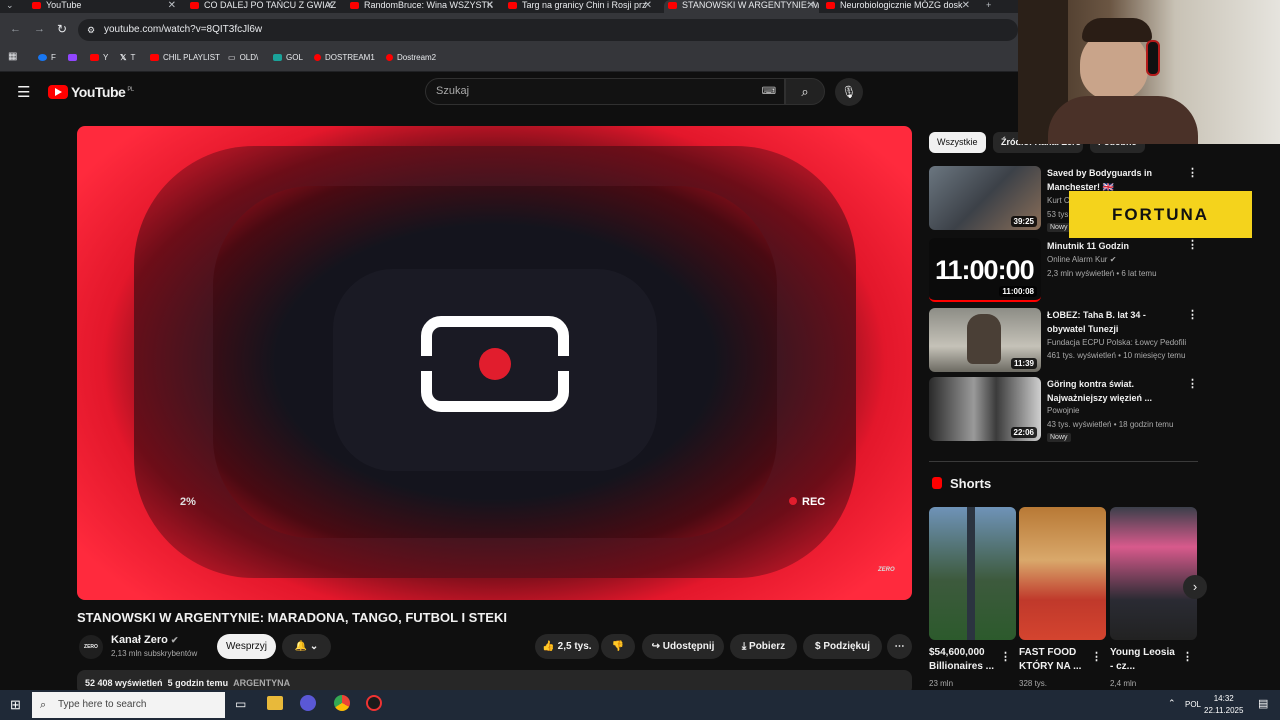  Describe the element at coordinates (39, 29) in the screenshot. I see `forward-icon: →` at that location.